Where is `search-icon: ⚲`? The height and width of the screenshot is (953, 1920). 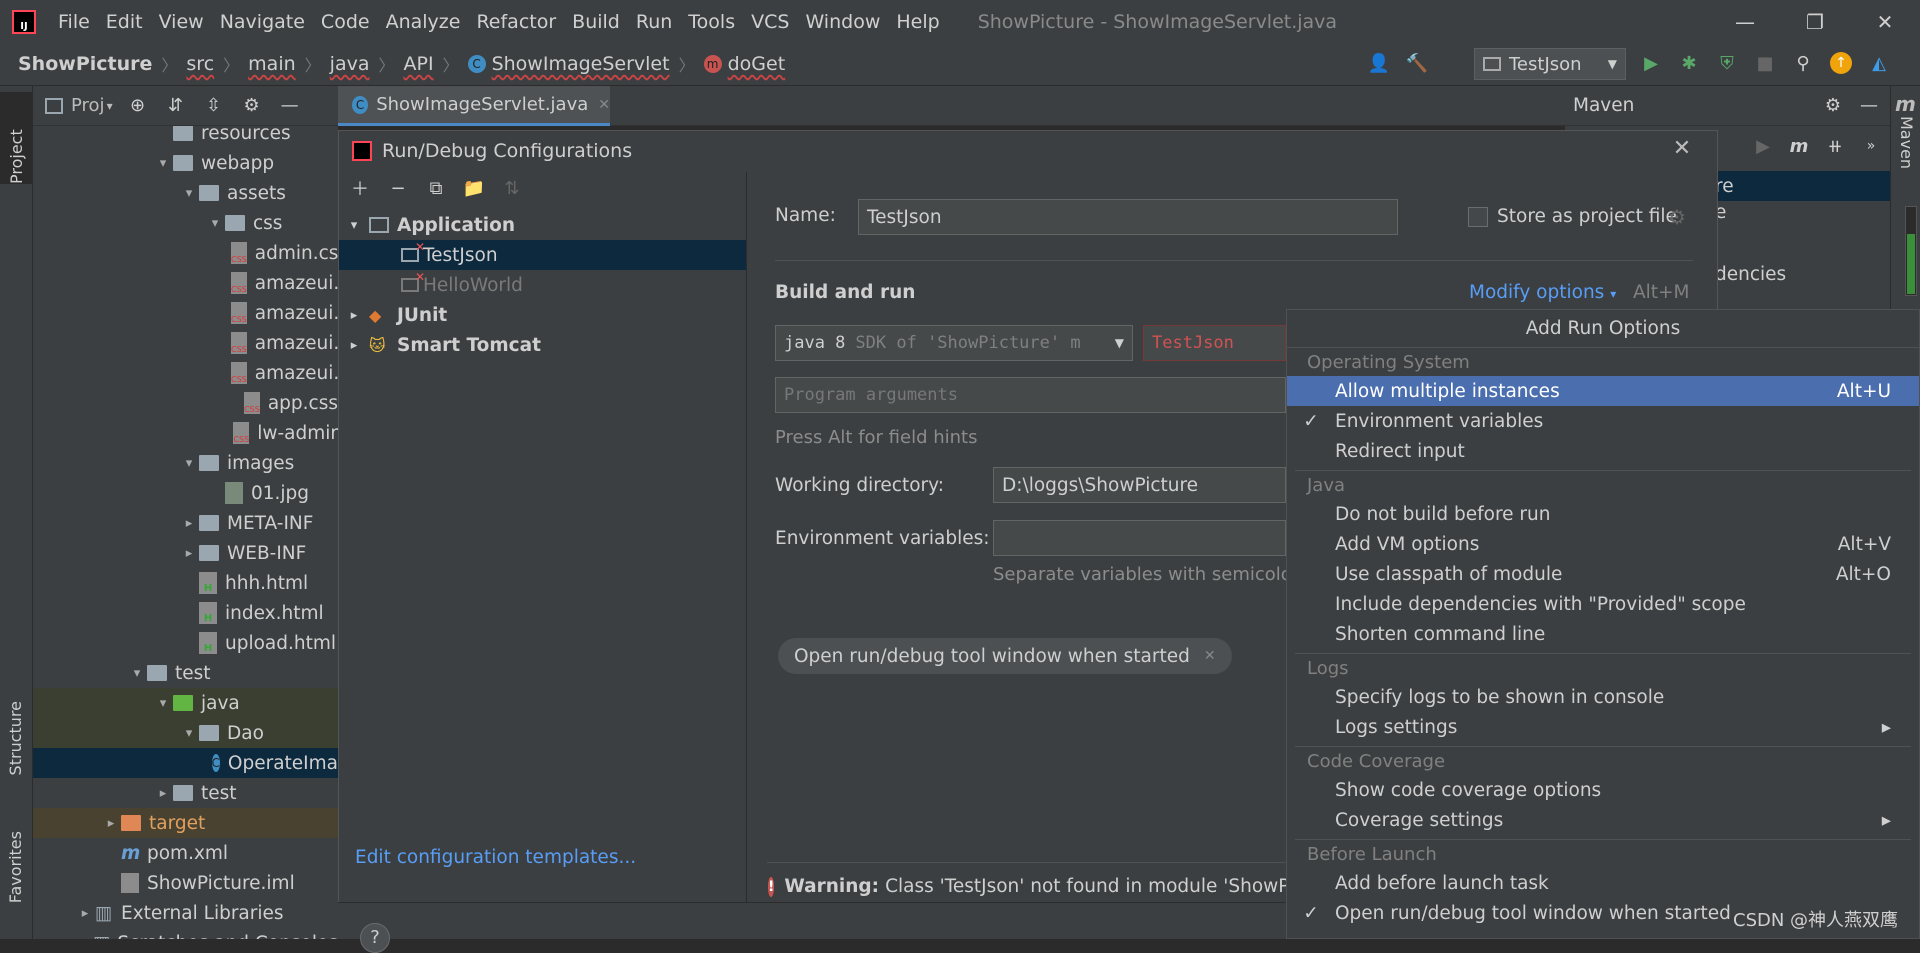 search-icon: ⚲ is located at coordinates (1803, 63).